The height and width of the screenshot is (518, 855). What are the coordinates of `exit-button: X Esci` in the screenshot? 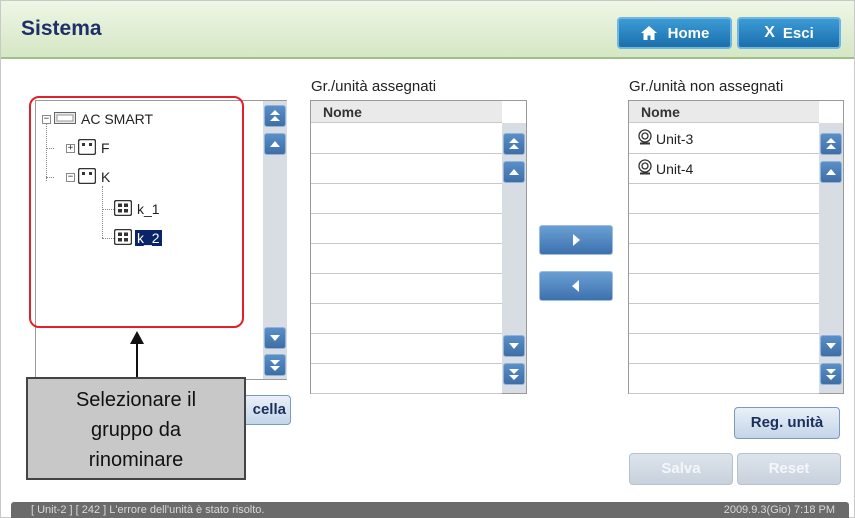 It's located at (789, 33).